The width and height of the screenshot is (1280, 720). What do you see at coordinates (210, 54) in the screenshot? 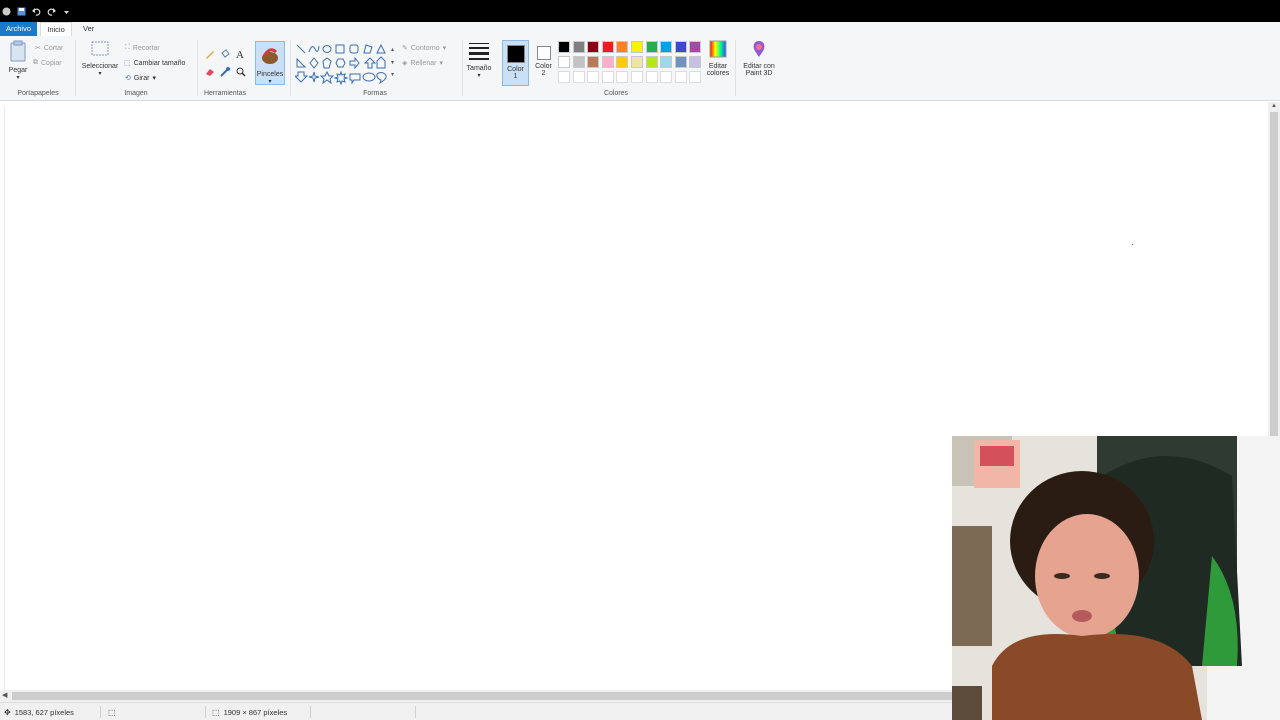
I see `pencil-icon` at bounding box center [210, 54].